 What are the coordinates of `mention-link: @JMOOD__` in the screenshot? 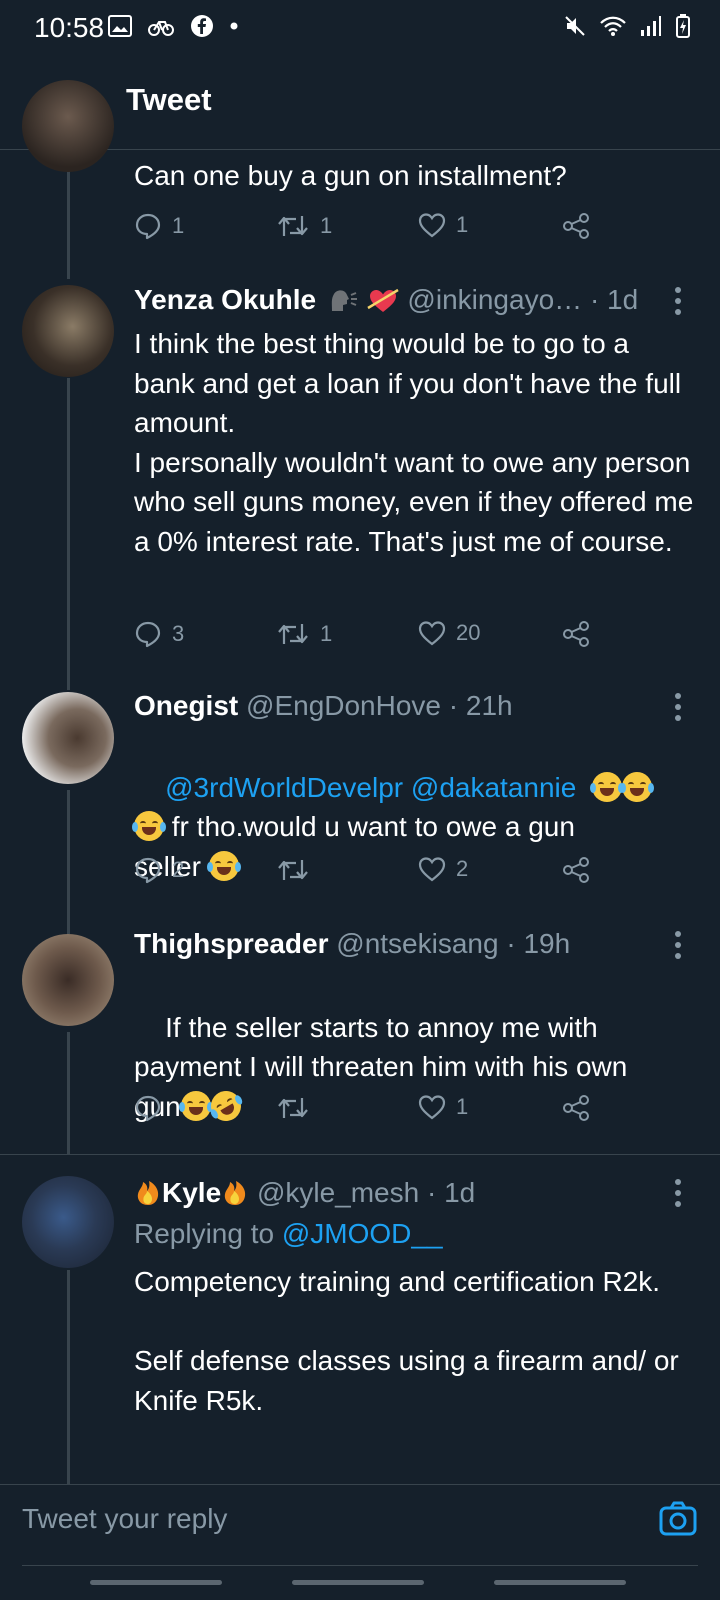 It's located at (362, 1233).